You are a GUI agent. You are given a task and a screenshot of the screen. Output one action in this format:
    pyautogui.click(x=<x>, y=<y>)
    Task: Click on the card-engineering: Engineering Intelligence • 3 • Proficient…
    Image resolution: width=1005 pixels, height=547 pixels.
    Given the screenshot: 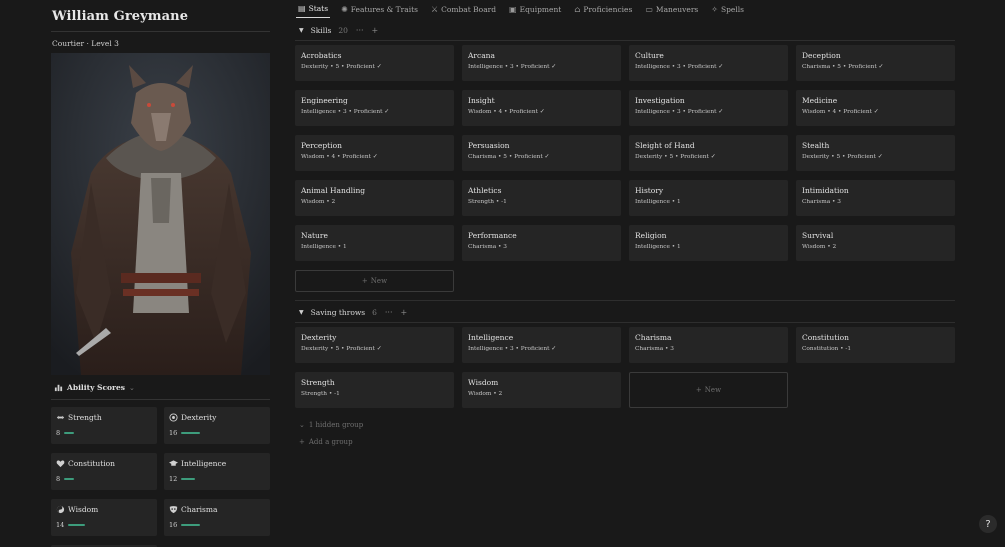 What is the action you would take?
    pyautogui.click(x=374, y=108)
    